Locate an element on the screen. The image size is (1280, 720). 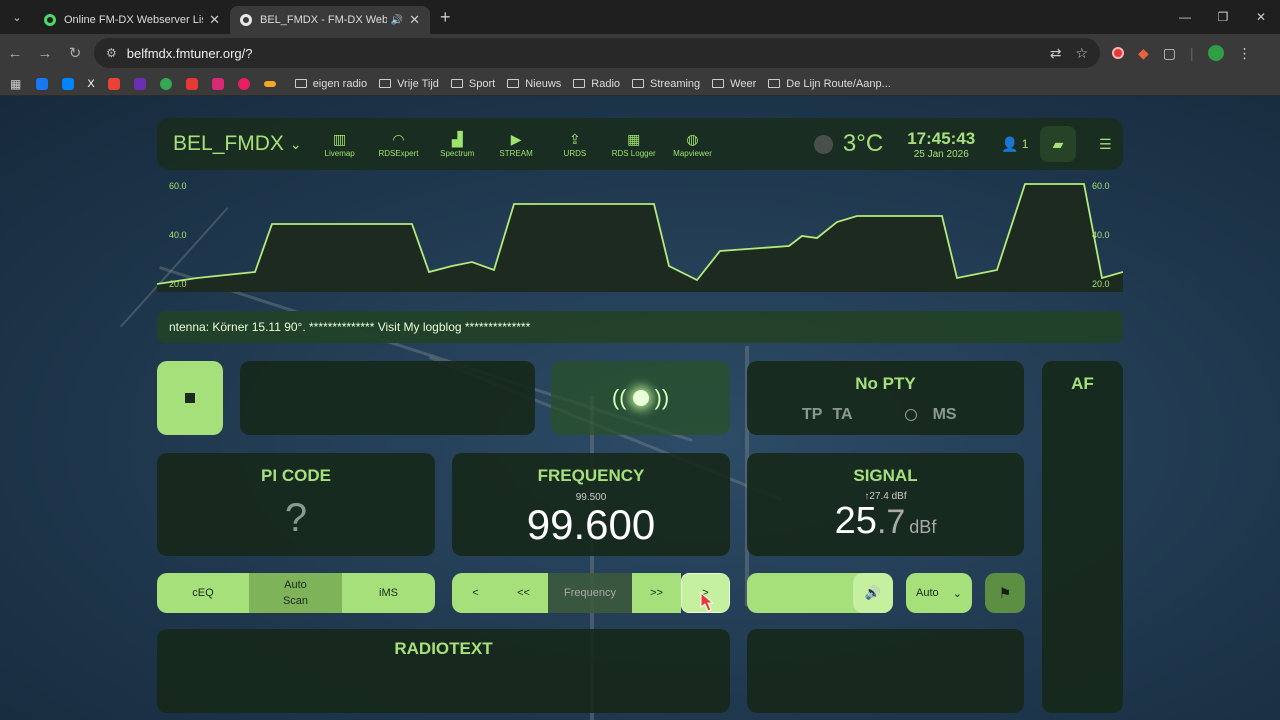
browser-tab-1: Online FM-DX Webserver List ✕ is located at coordinates (132, 20).